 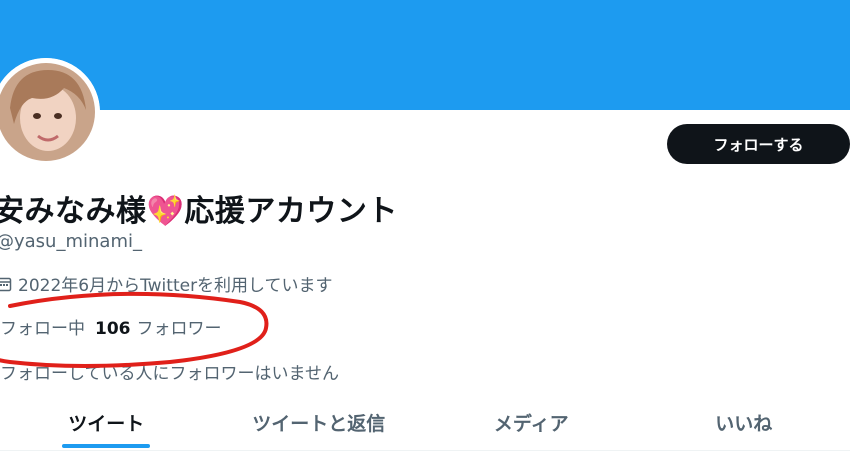 What do you see at coordinates (6, 284) in the screenshot?
I see `calendar-icon` at bounding box center [6, 284].